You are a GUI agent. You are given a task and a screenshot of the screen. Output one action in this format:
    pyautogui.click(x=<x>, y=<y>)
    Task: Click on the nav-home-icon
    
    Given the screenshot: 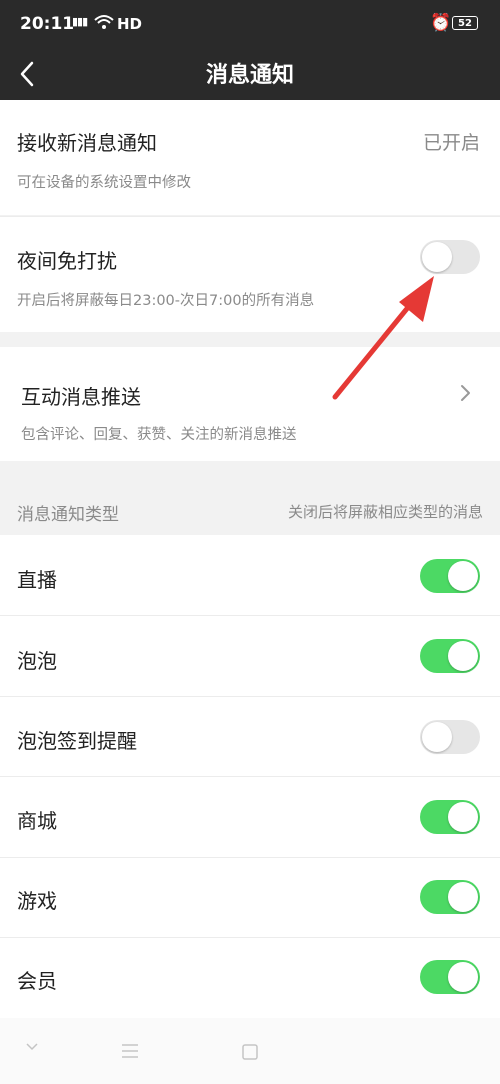 What is the action you would take?
    pyautogui.click(x=250, y=1052)
    